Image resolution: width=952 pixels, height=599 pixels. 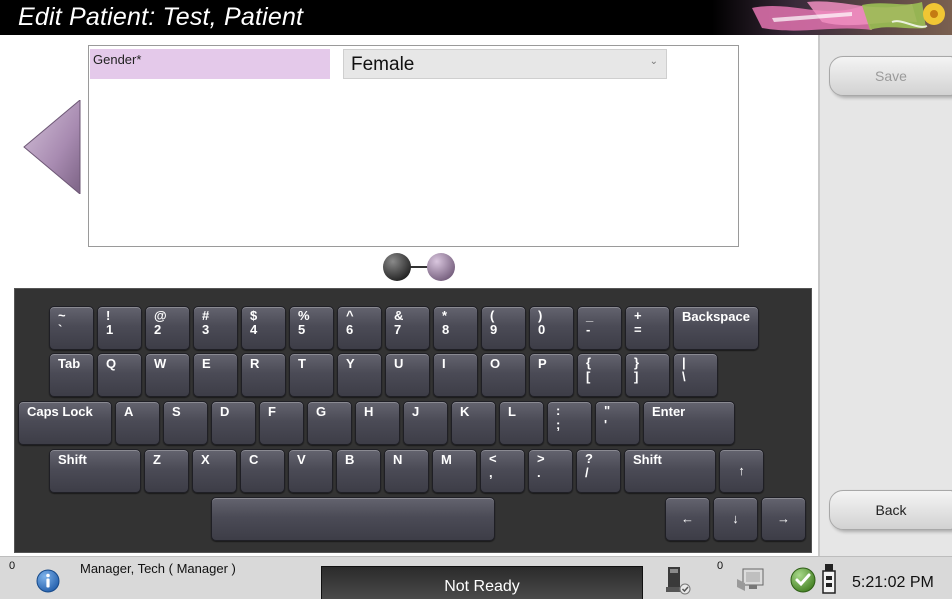 What do you see at coordinates (599, 328) in the screenshot?
I see `key-45: _ -` at bounding box center [599, 328].